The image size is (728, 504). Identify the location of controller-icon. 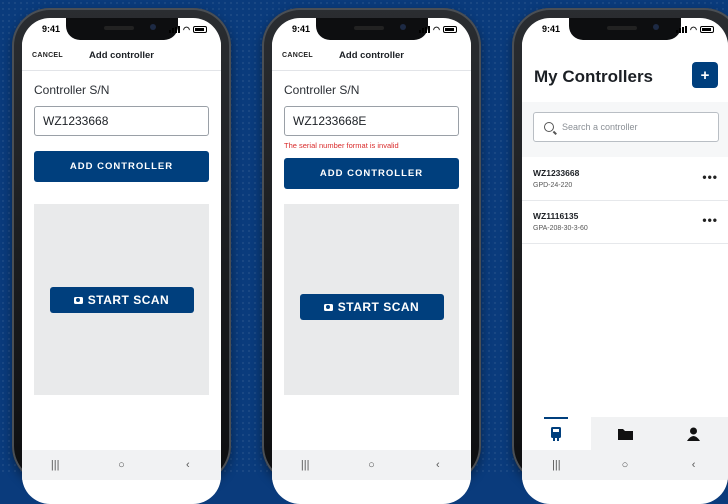
(556, 434).